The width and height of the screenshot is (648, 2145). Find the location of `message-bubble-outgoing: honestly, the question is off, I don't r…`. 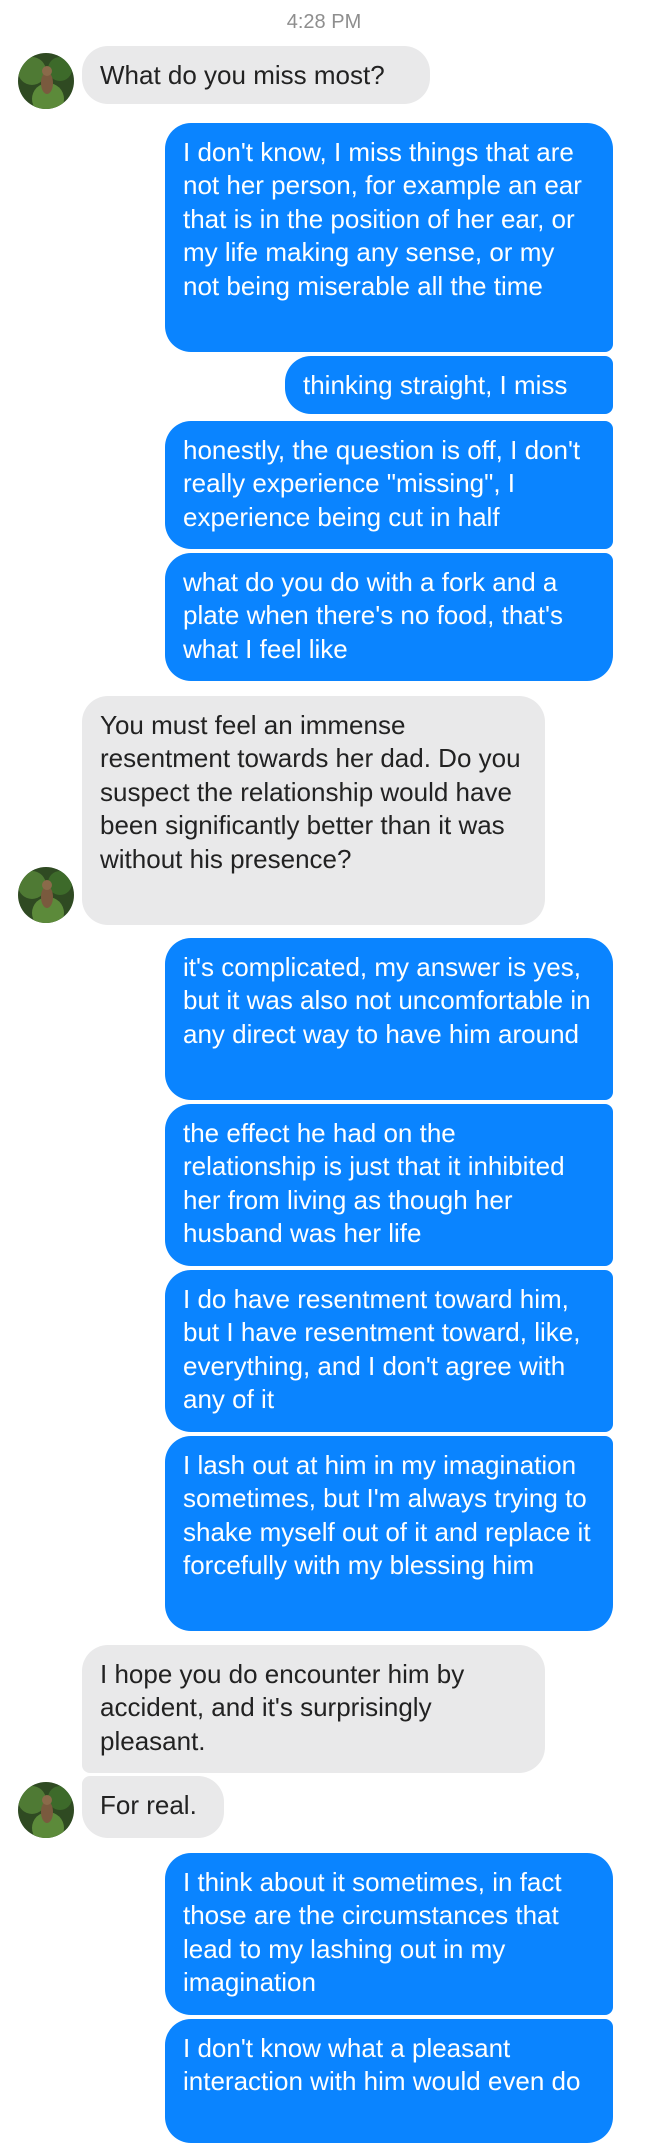

message-bubble-outgoing: honestly, the question is off, I don't r… is located at coordinates (389, 485).